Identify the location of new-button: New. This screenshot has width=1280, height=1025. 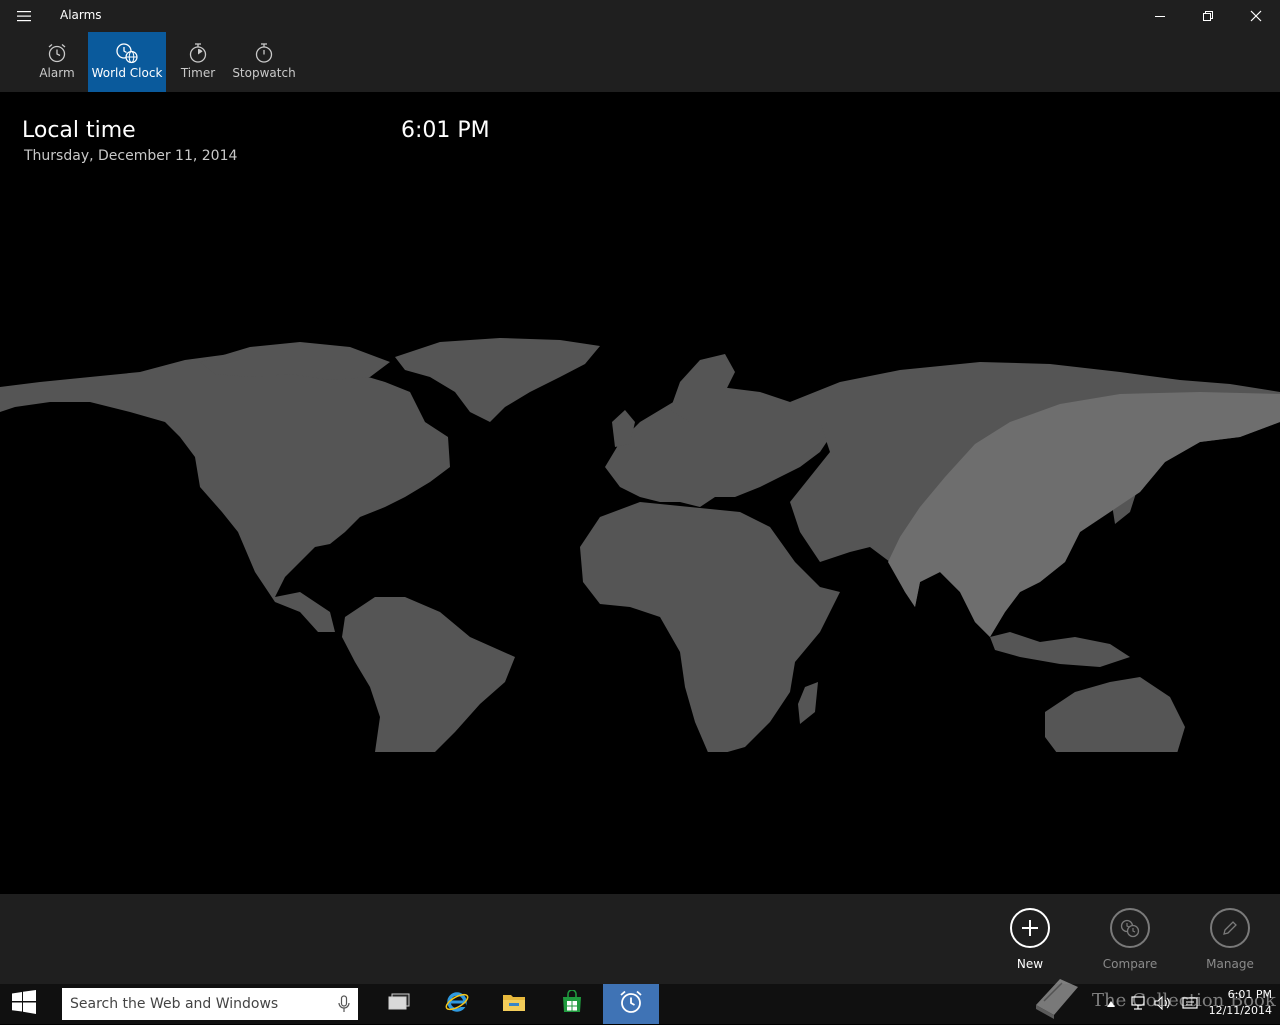
(1030, 939).